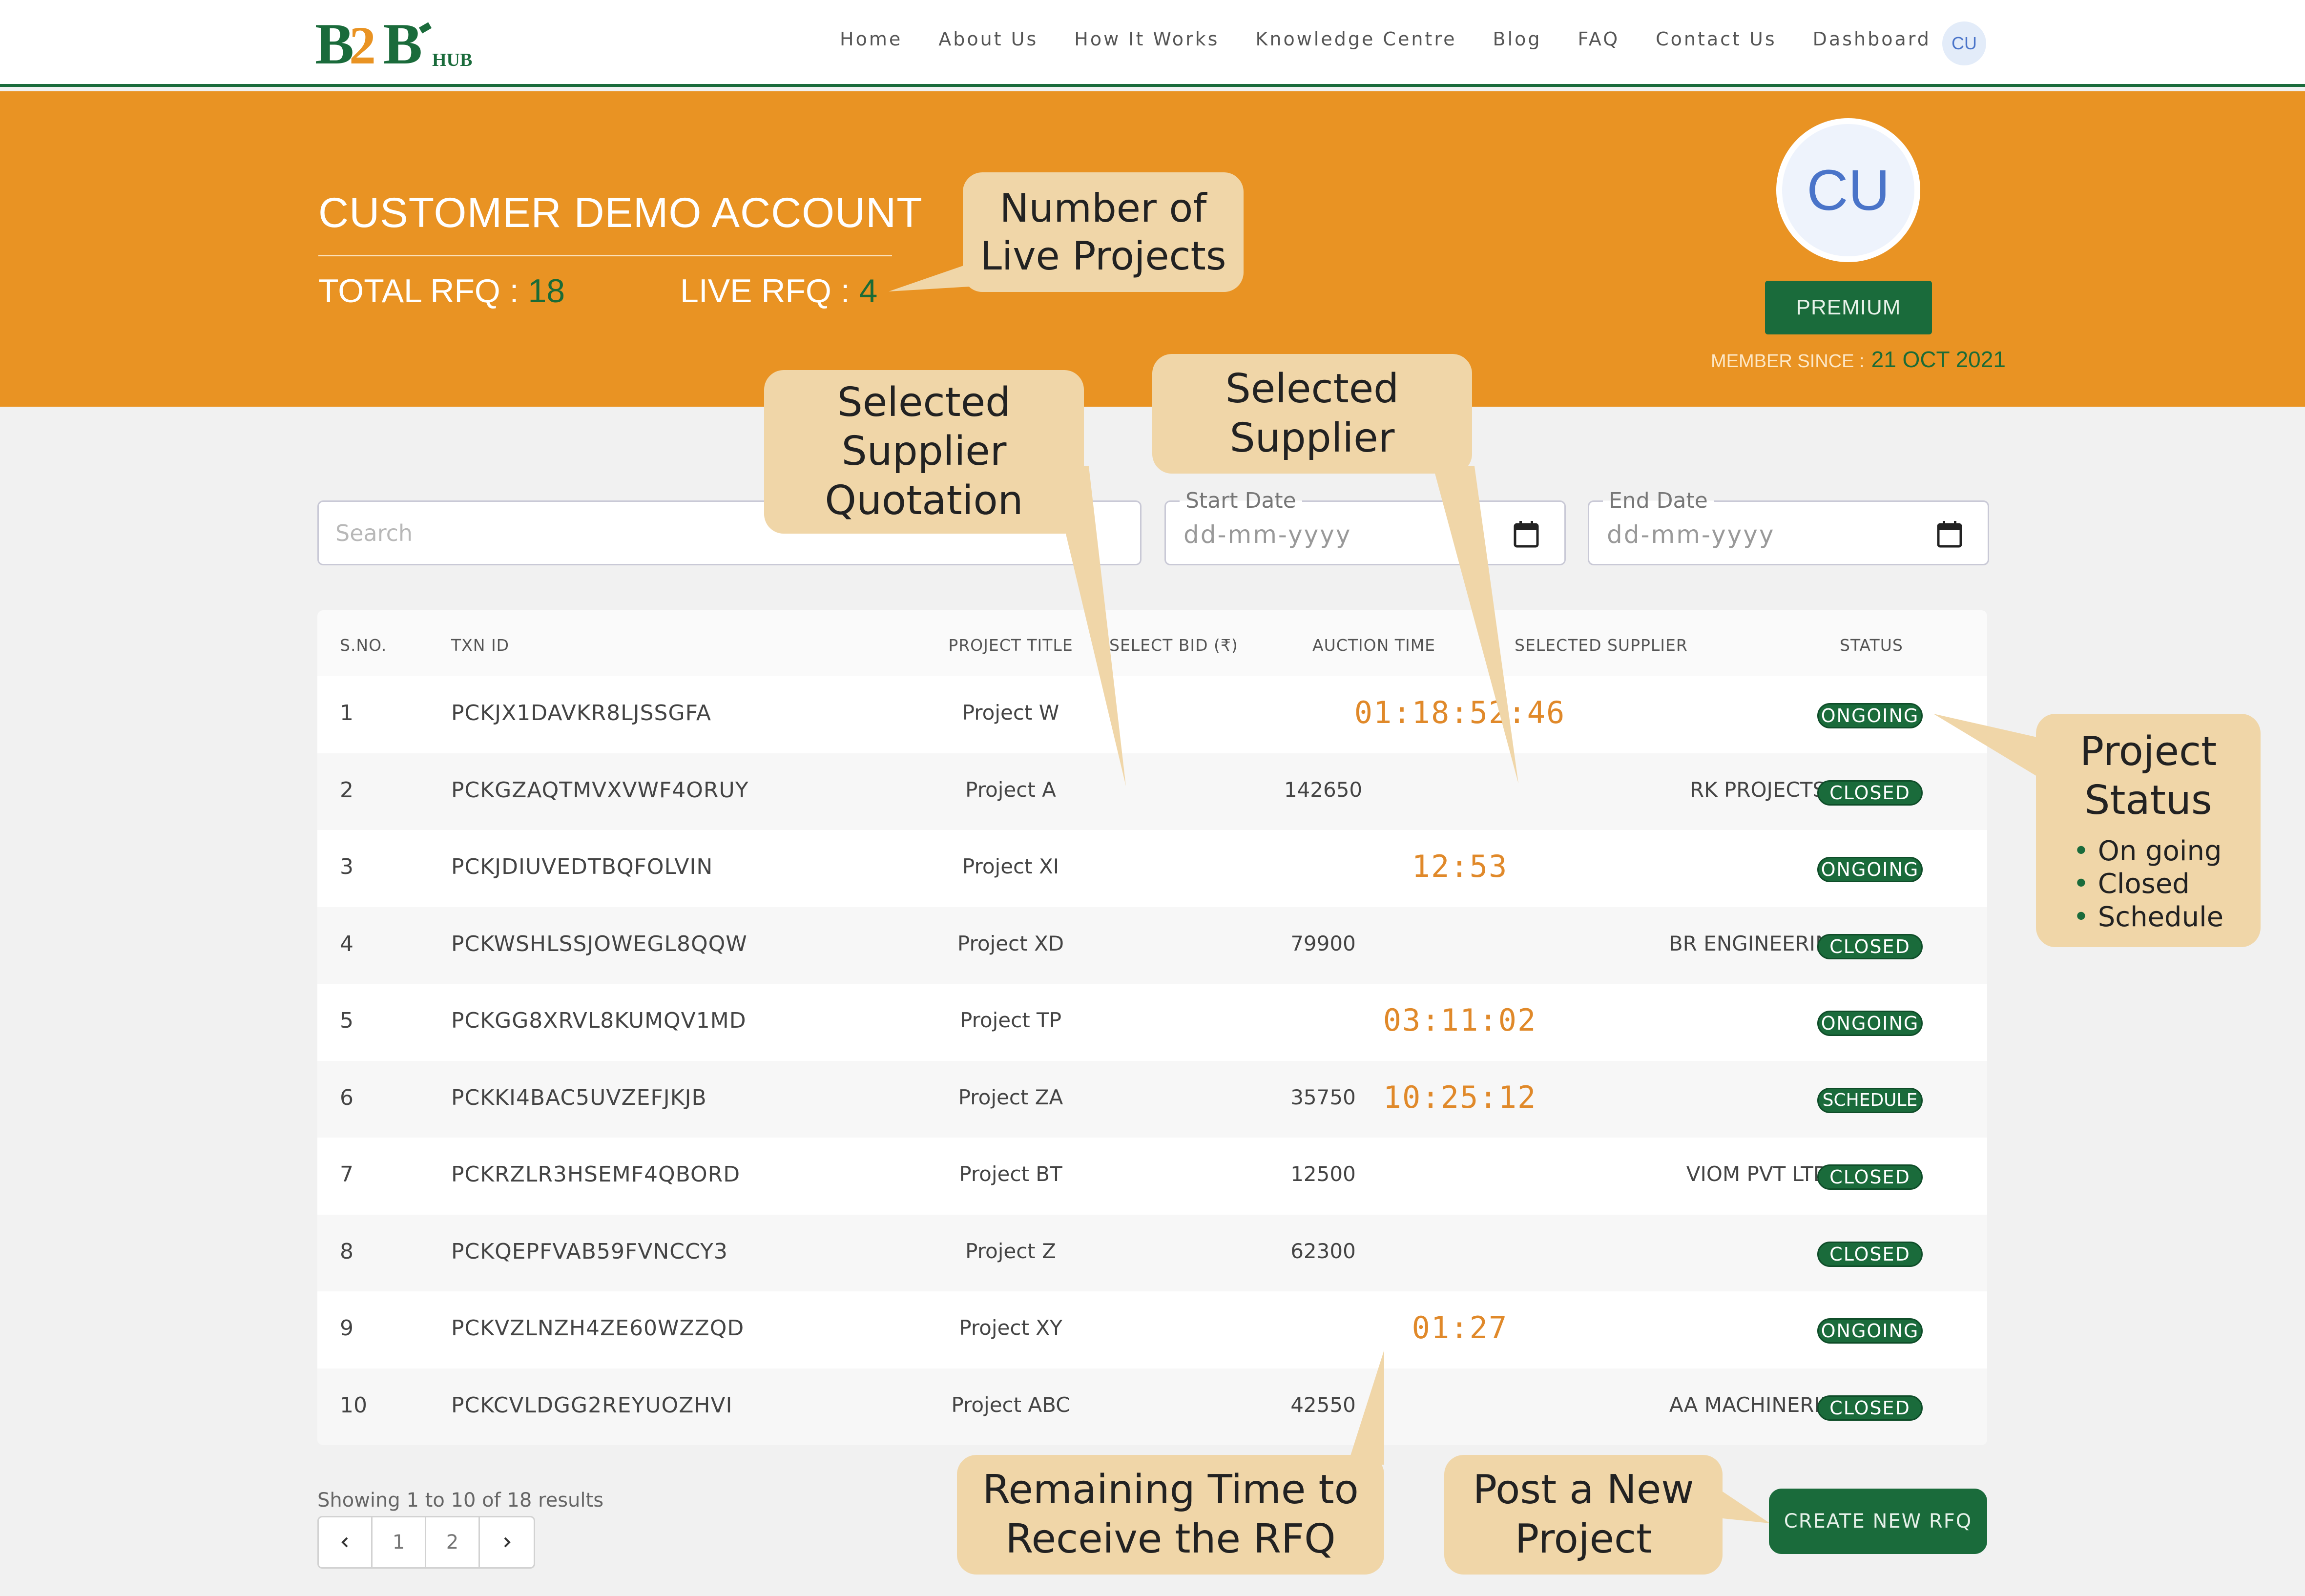 The height and width of the screenshot is (1596, 2305). Describe the element at coordinates (1691, 534) in the screenshot. I see `end-date-placeholder: dd-mm-yyyy` at that location.